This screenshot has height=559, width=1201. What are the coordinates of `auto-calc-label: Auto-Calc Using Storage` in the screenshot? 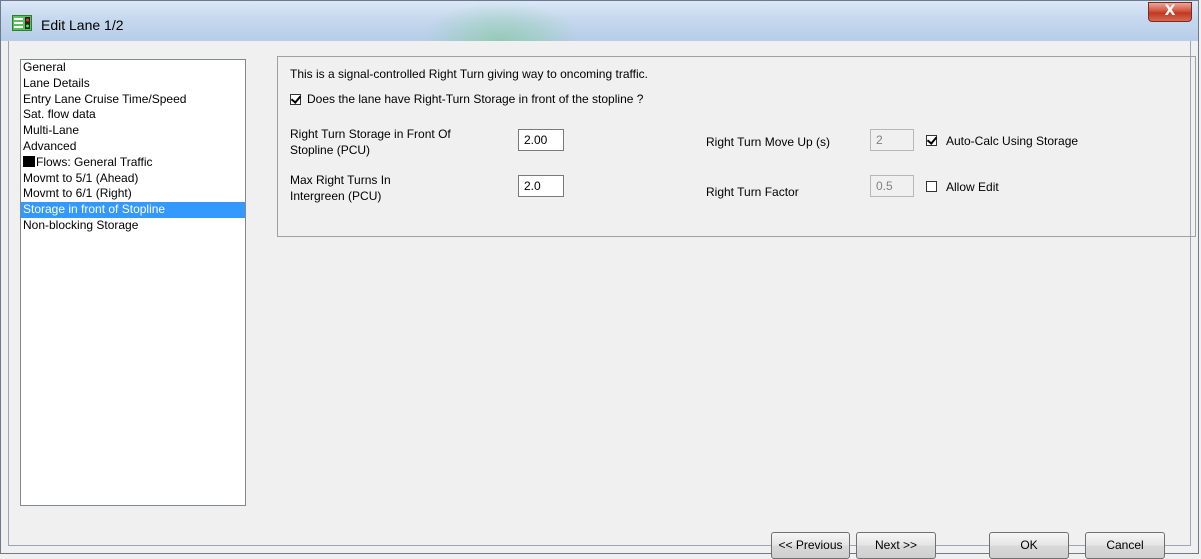 It's located at (1012, 141).